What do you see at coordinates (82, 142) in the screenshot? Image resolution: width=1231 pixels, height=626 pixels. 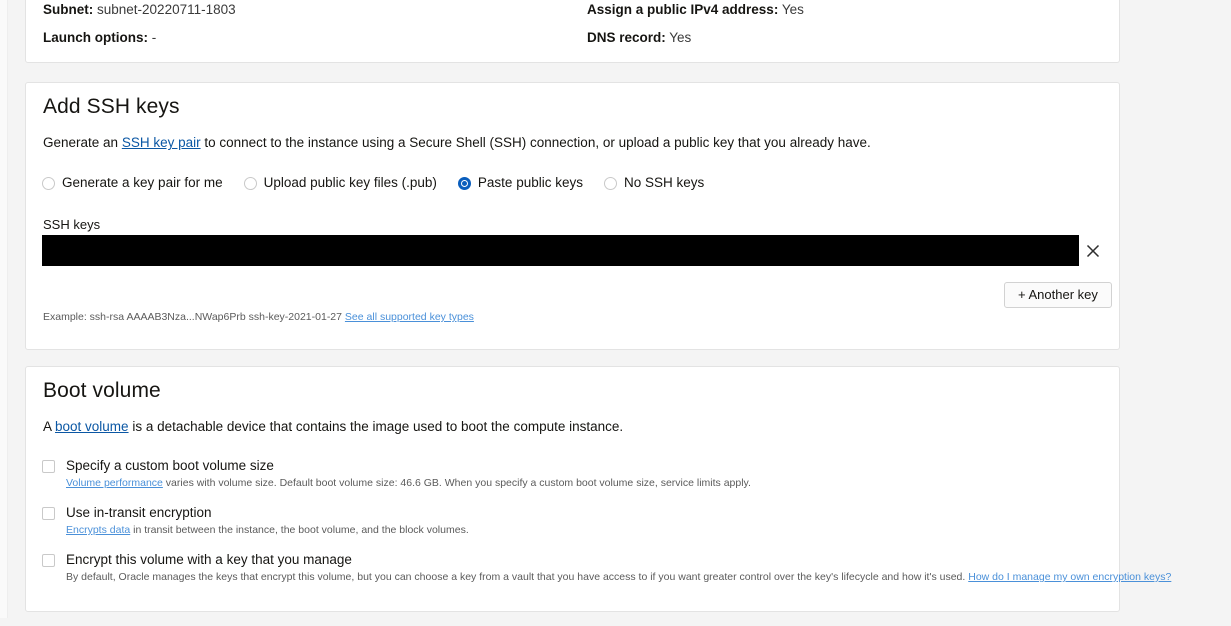 I see `ssh-desc-before: Generate an` at bounding box center [82, 142].